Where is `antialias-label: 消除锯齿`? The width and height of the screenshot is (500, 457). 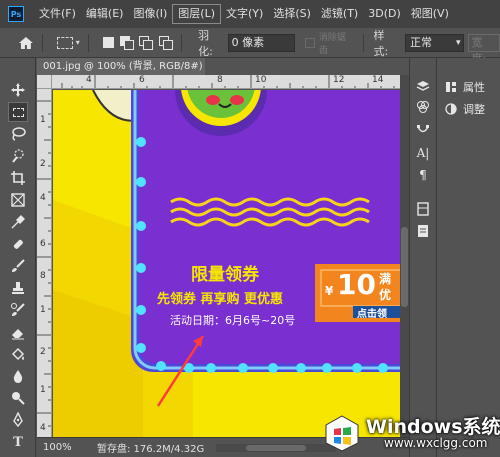
antialias-label: 消除锯齿 is located at coordinates (332, 44).